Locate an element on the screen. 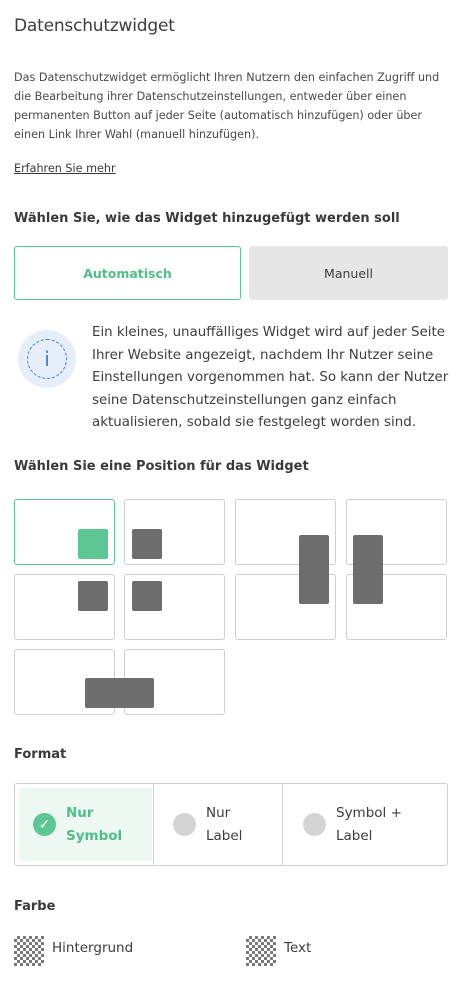  check-icon: ✓ is located at coordinates (44, 824).